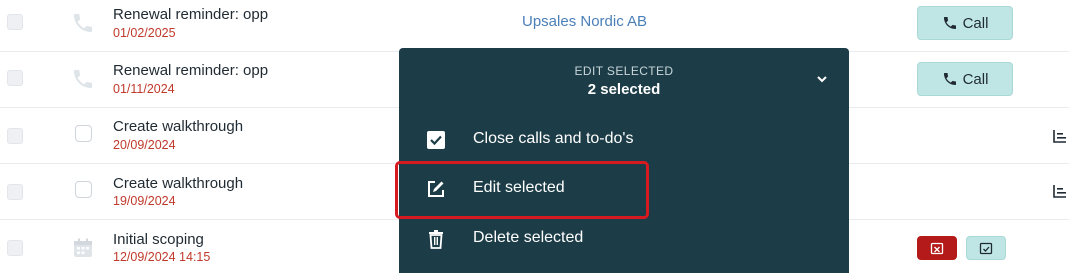 The height and width of the screenshot is (276, 1069). What do you see at coordinates (553, 138) in the screenshot?
I see `menu-item-label: Close calls and to-do's` at bounding box center [553, 138].